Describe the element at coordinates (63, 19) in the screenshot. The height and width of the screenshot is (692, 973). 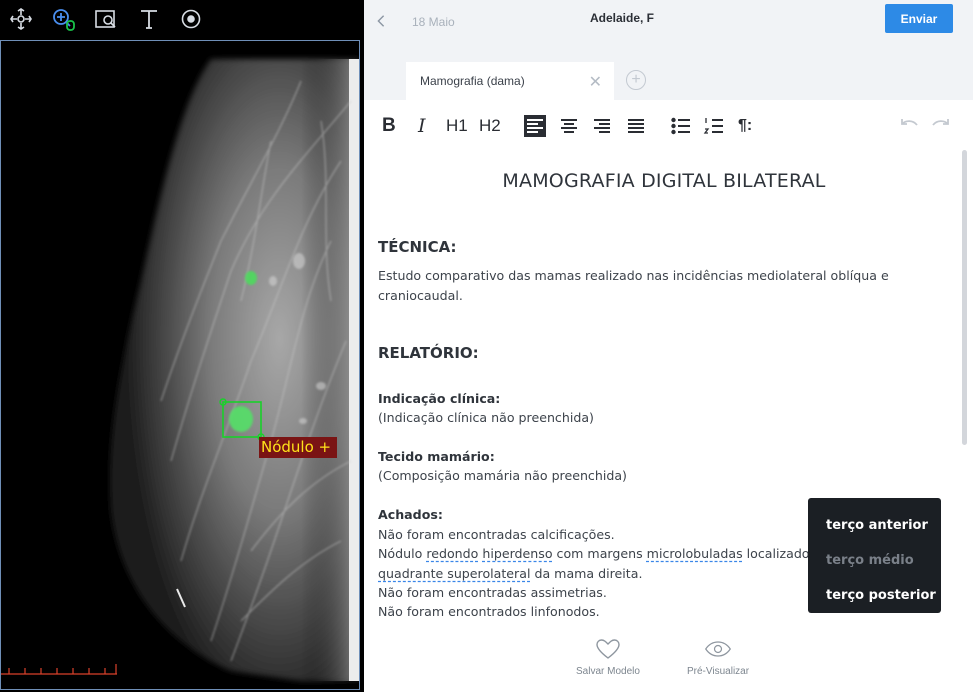
I see `zoom-in-icon` at that location.